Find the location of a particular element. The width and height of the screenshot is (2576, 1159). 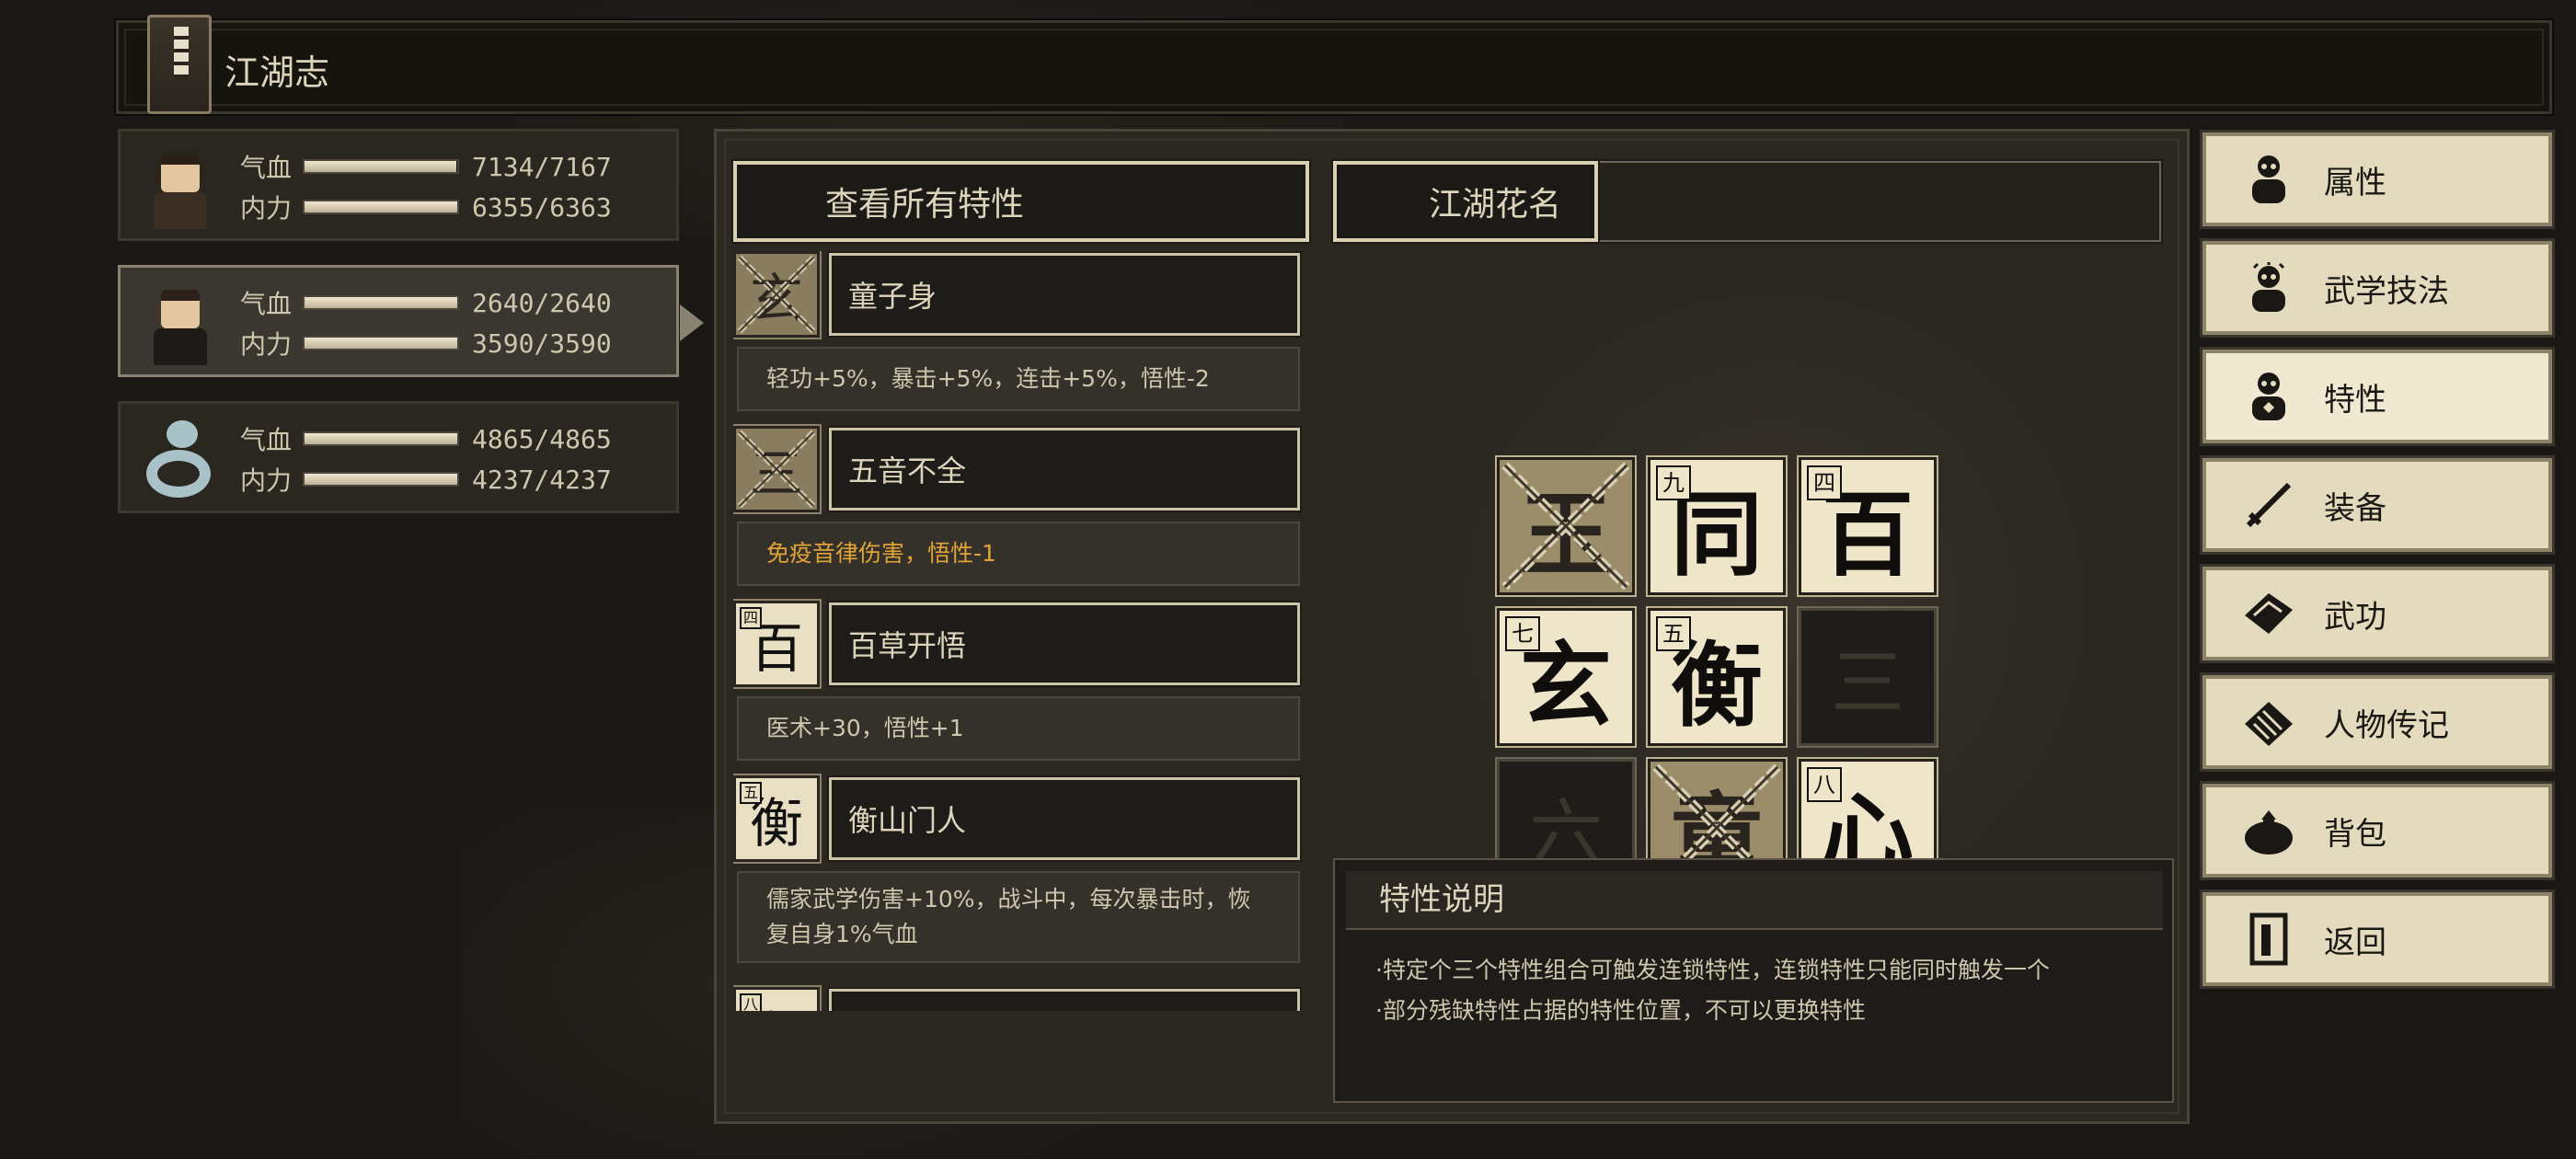

scroll-icon is located at coordinates (2268, 722).